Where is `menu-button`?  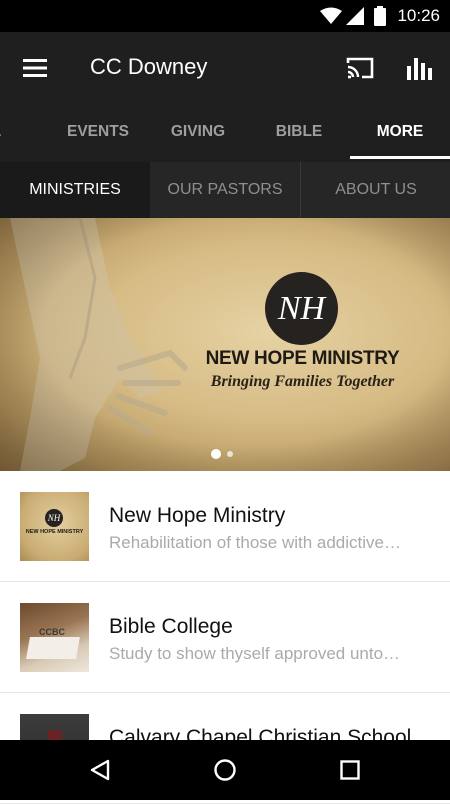 menu-button is located at coordinates (35, 68).